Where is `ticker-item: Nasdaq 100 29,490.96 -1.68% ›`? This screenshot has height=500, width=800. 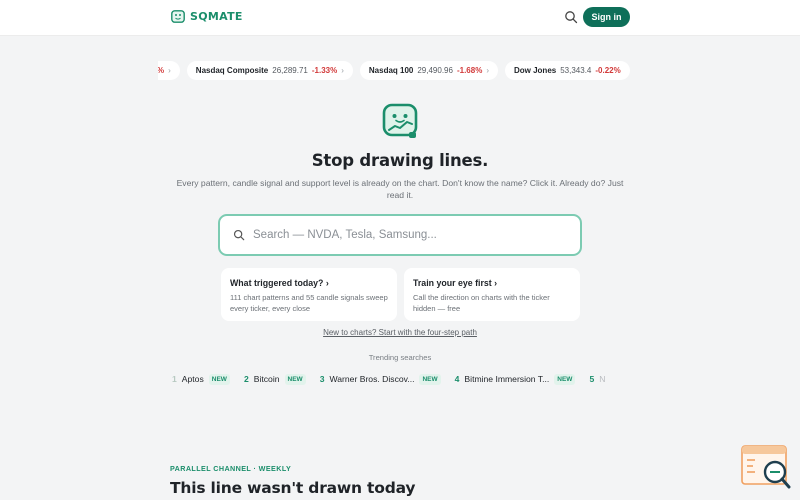
ticker-item: Nasdaq 100 29,490.96 -1.68% › is located at coordinates (428, 70).